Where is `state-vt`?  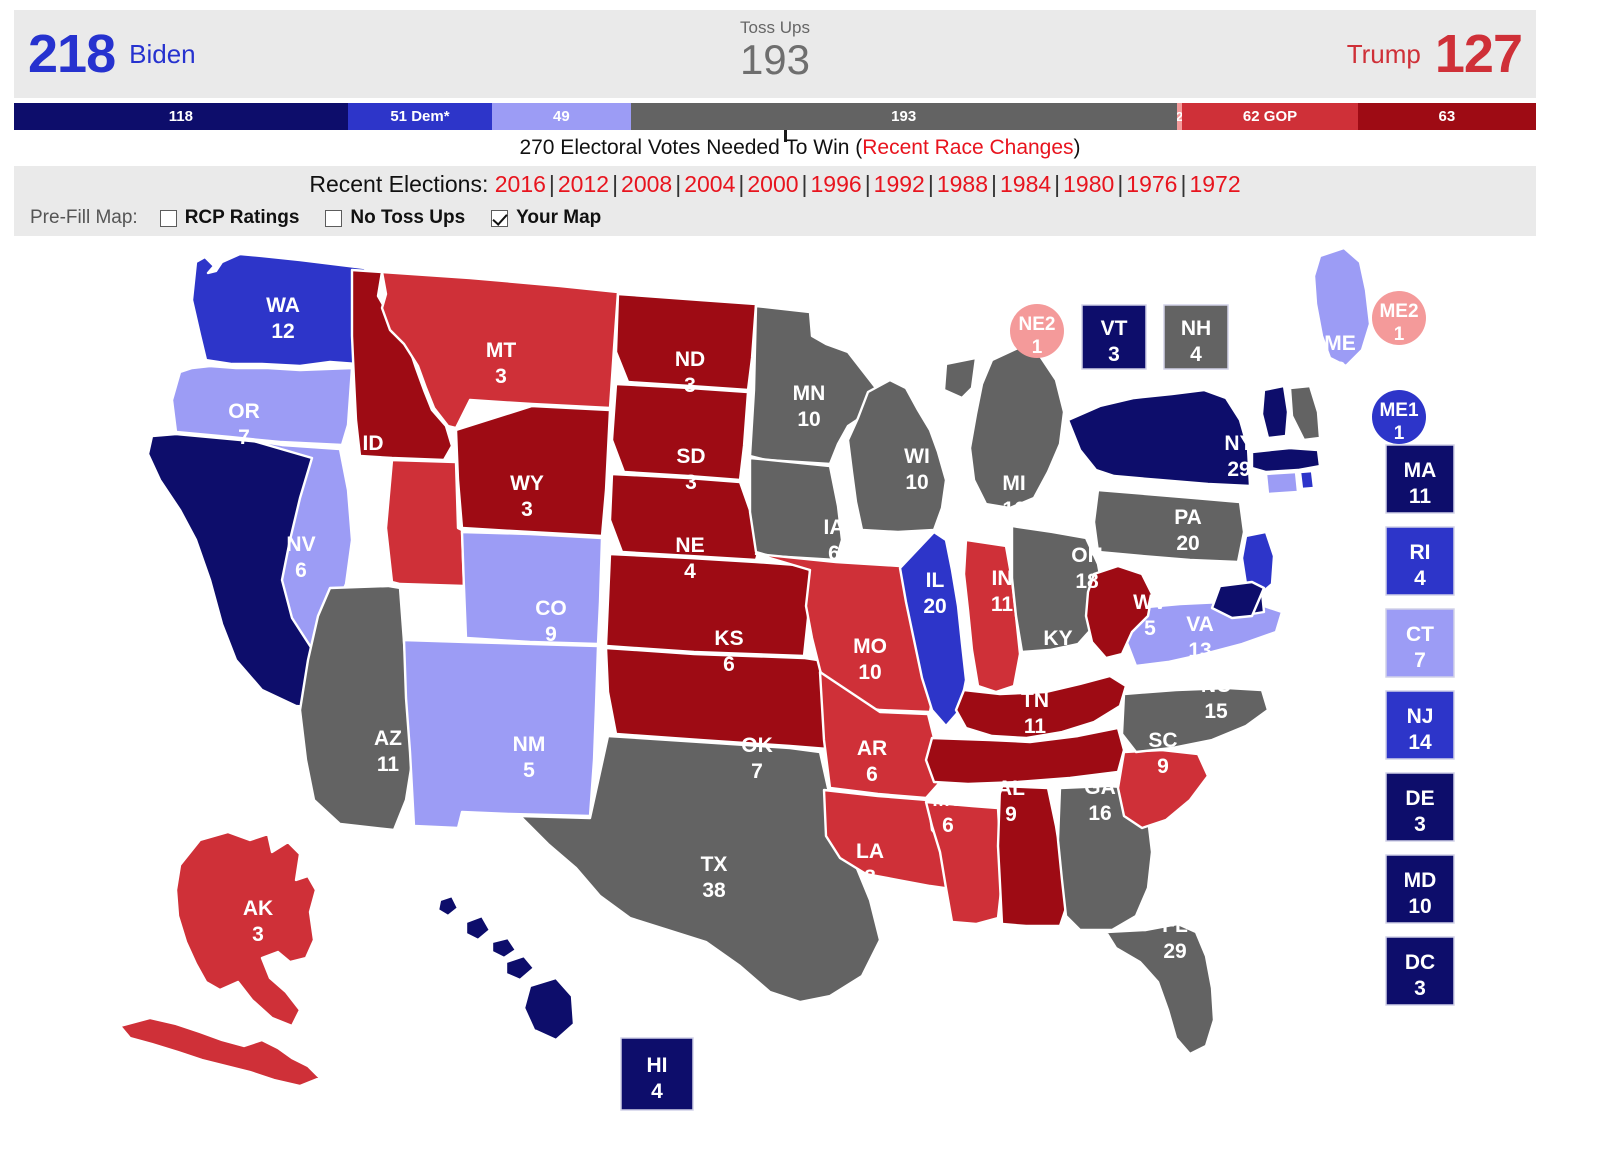
state-vt is located at coordinates (1275, 412).